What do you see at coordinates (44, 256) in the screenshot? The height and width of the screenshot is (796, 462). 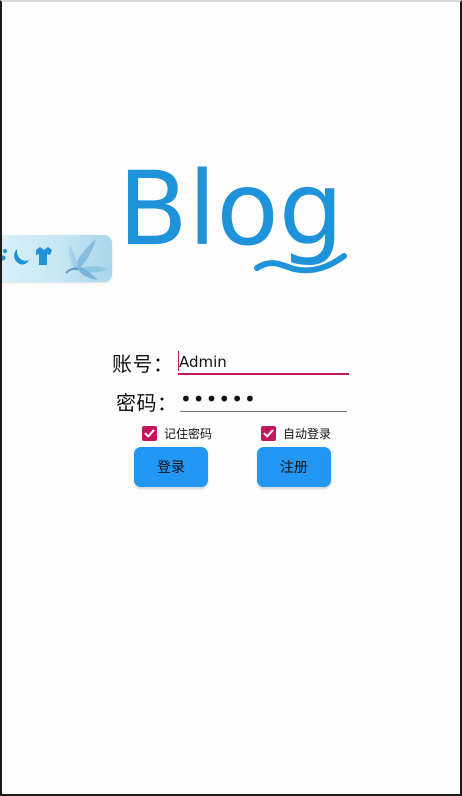 I see `shirt-icon` at bounding box center [44, 256].